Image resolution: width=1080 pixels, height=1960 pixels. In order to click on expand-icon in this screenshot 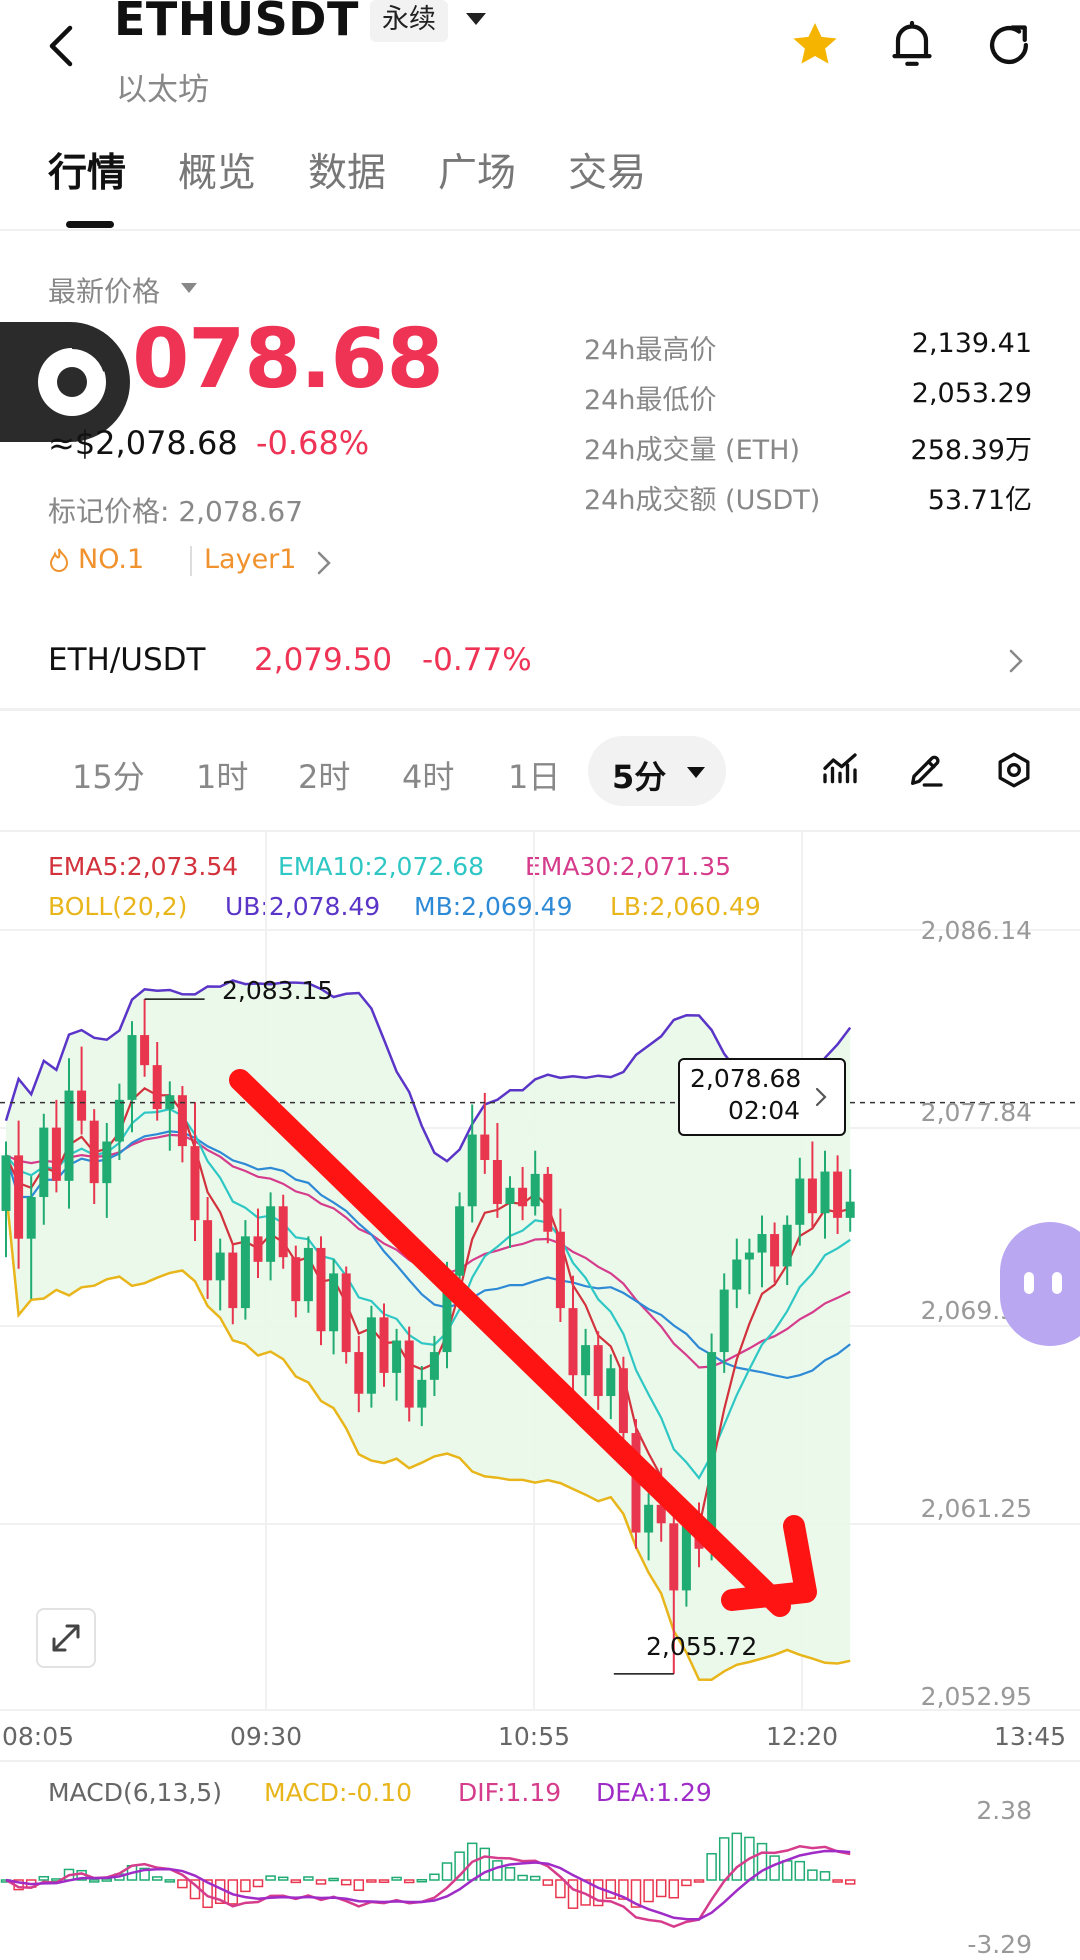, I will do `click(66, 1638)`.